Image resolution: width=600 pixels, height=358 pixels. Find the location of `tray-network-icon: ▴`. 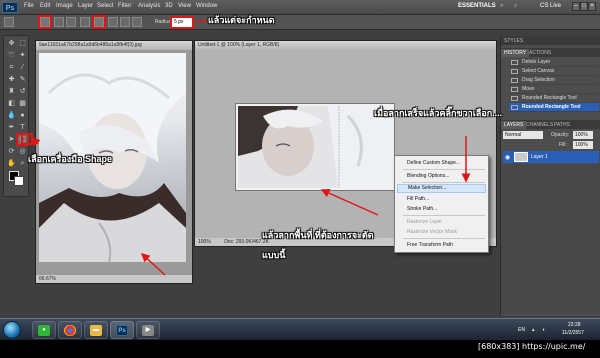

tray-network-icon: ▴ is located at coordinates (533, 330).